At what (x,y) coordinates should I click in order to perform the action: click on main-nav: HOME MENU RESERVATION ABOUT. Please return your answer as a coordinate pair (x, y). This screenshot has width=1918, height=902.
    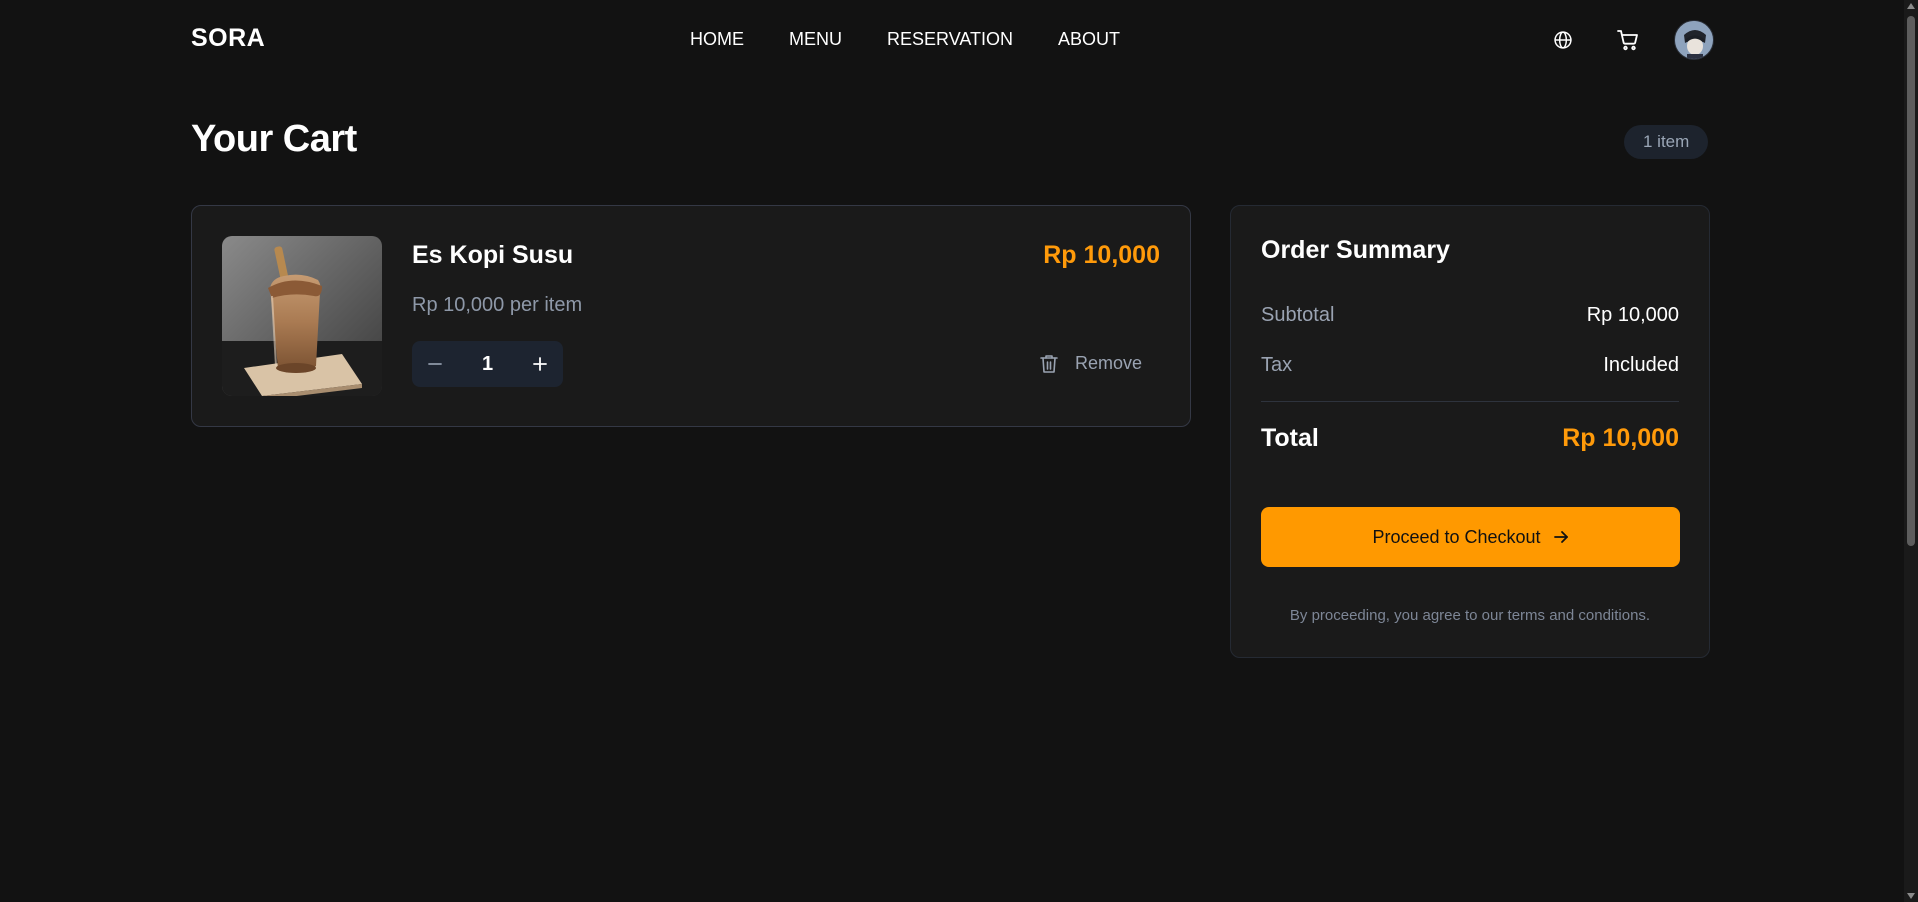
    Looking at the image, I should click on (905, 39).